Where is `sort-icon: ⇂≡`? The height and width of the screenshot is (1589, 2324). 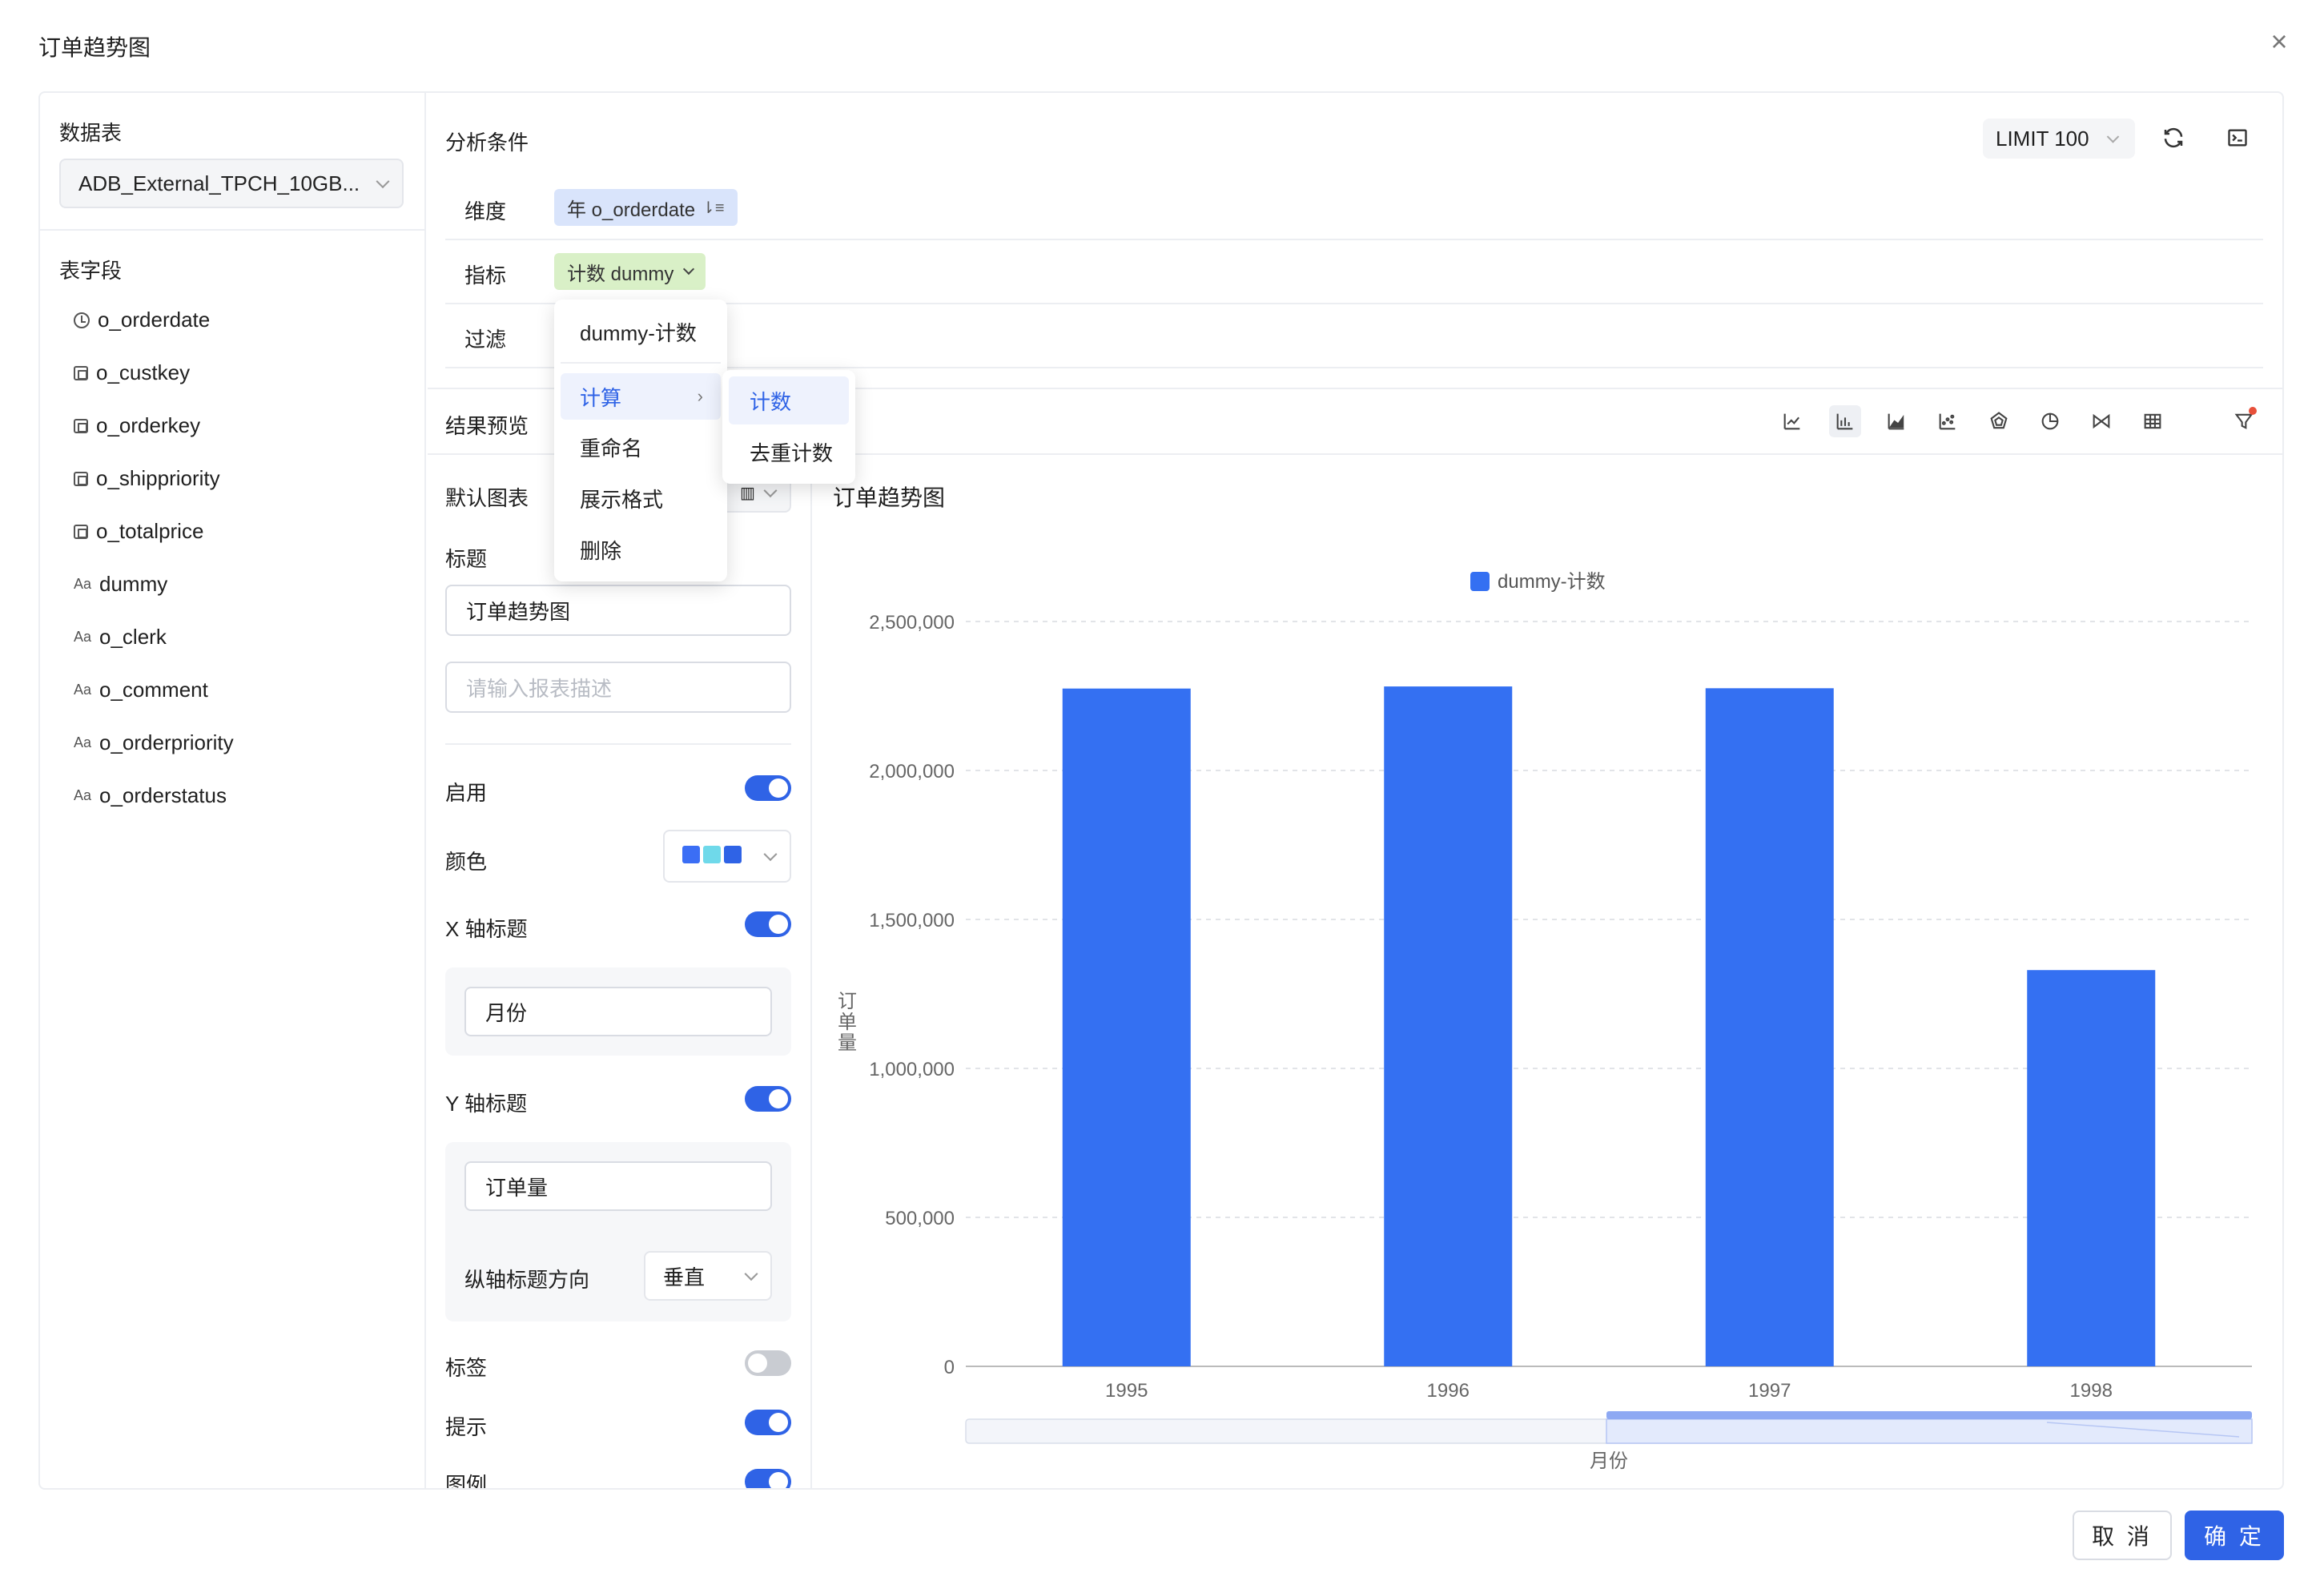
sort-icon: ⇂≡ is located at coordinates (713, 208).